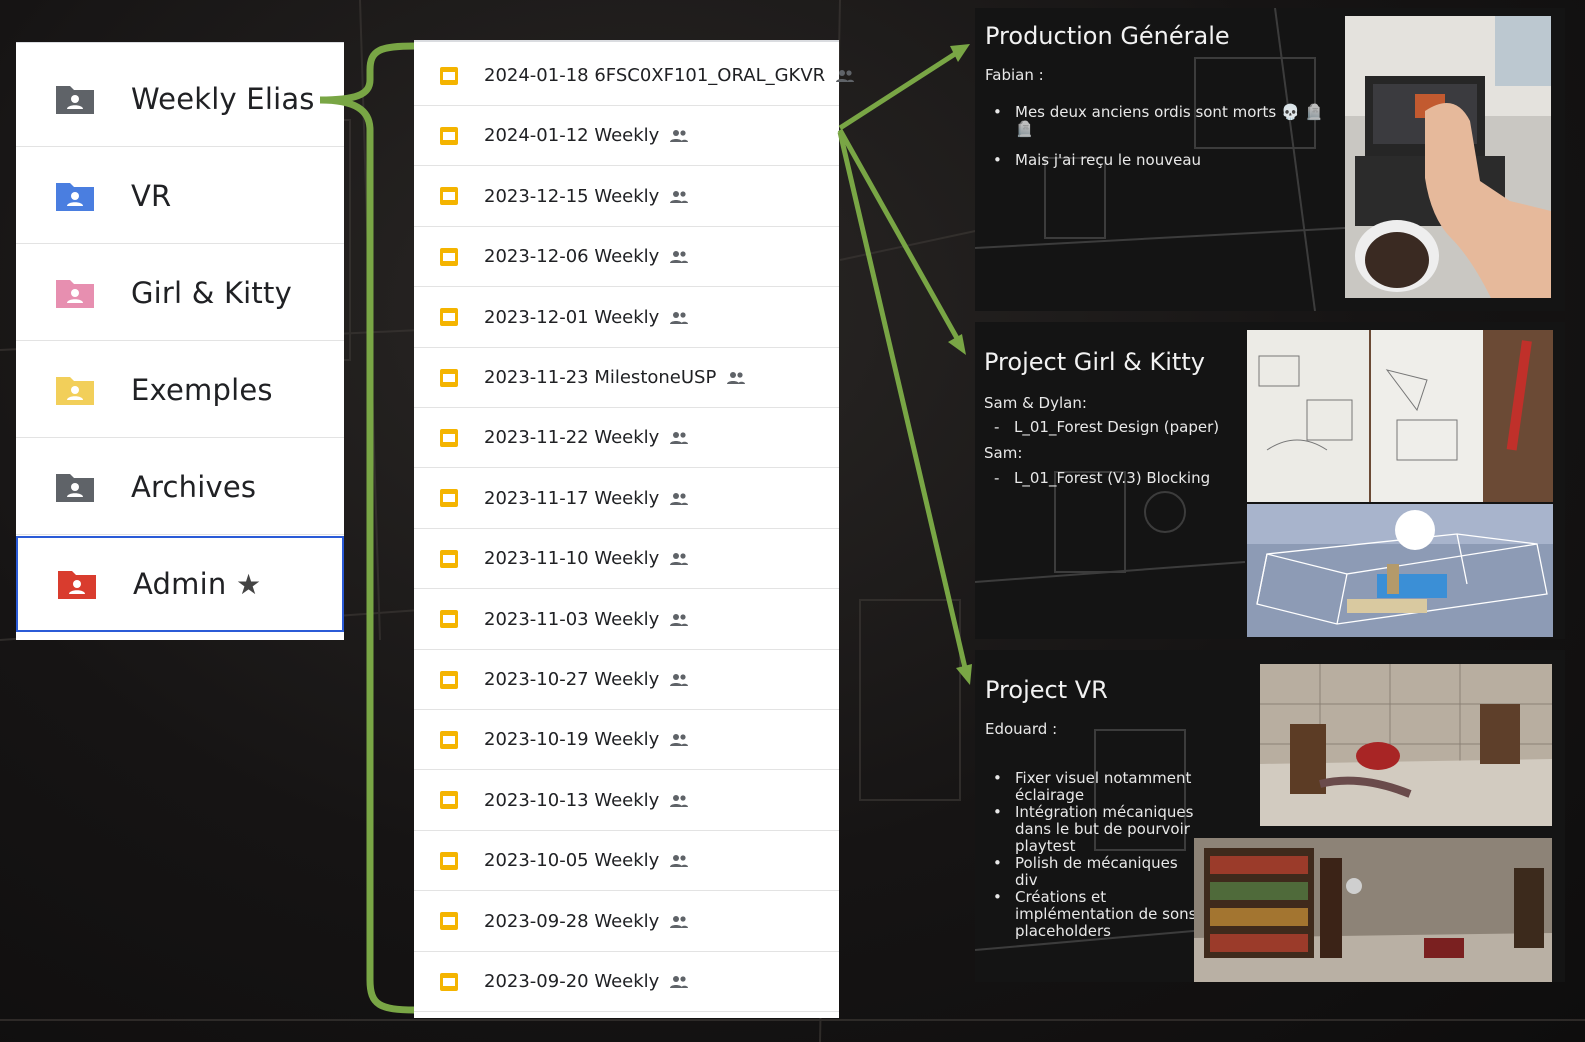 This screenshot has width=1585, height=1042. What do you see at coordinates (600, 377) in the screenshot?
I see `file-name-text: 2023-11-23 MilestoneUSP` at bounding box center [600, 377].